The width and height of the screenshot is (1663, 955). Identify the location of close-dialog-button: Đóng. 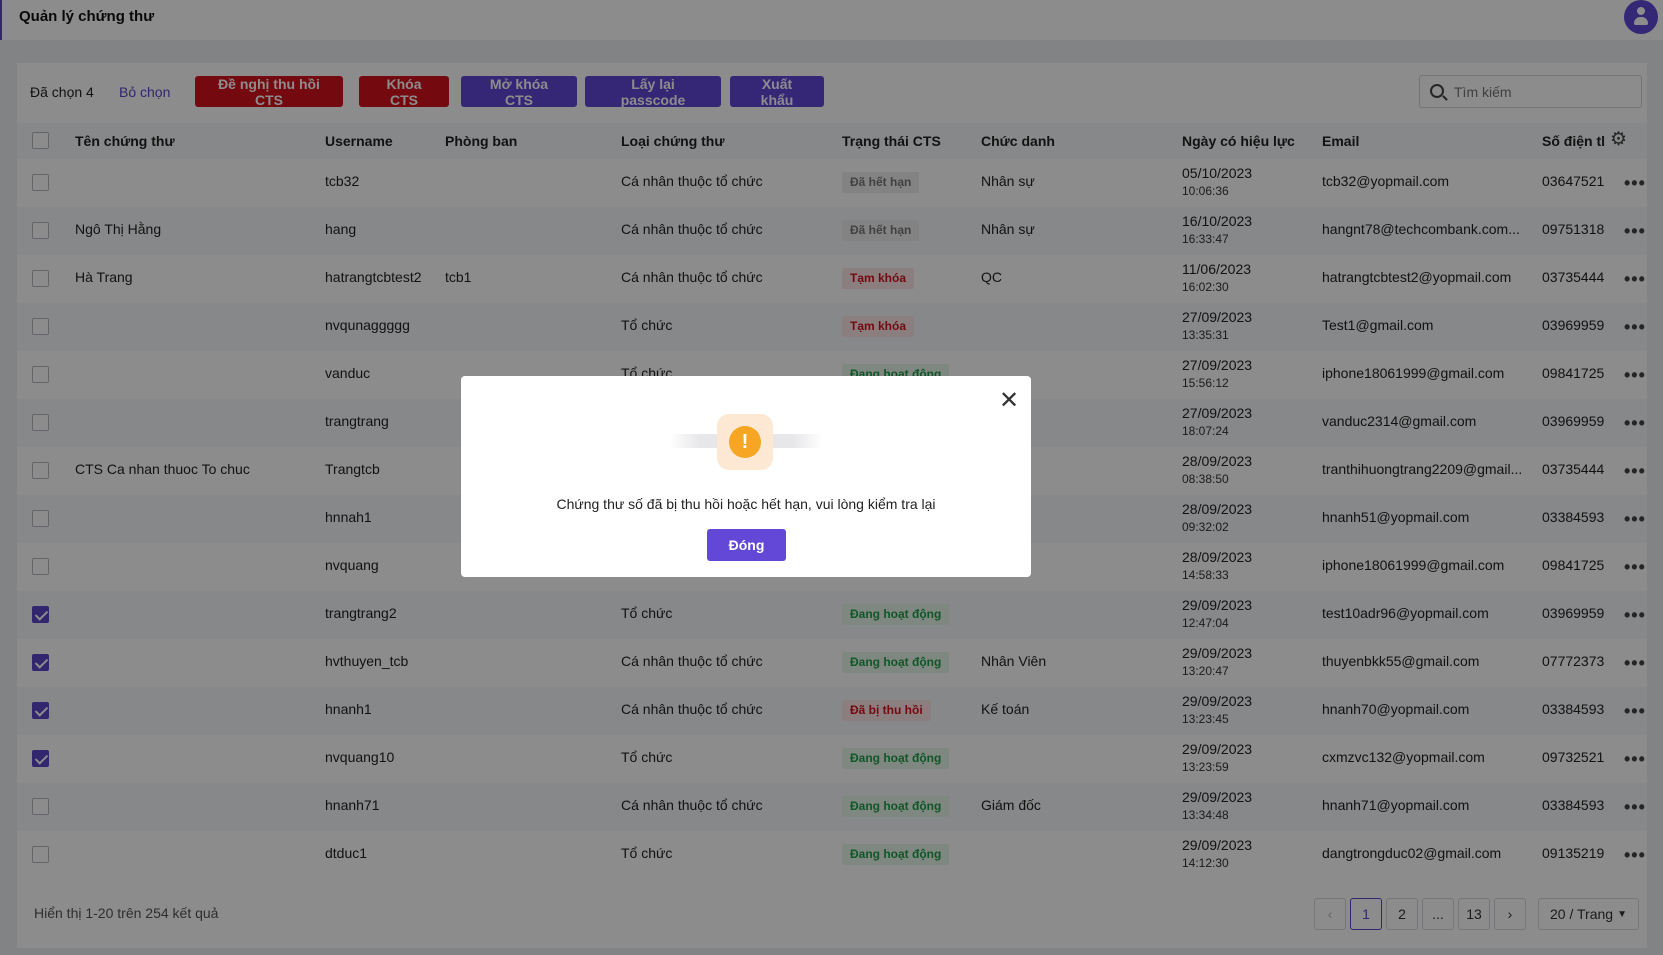
(746, 545).